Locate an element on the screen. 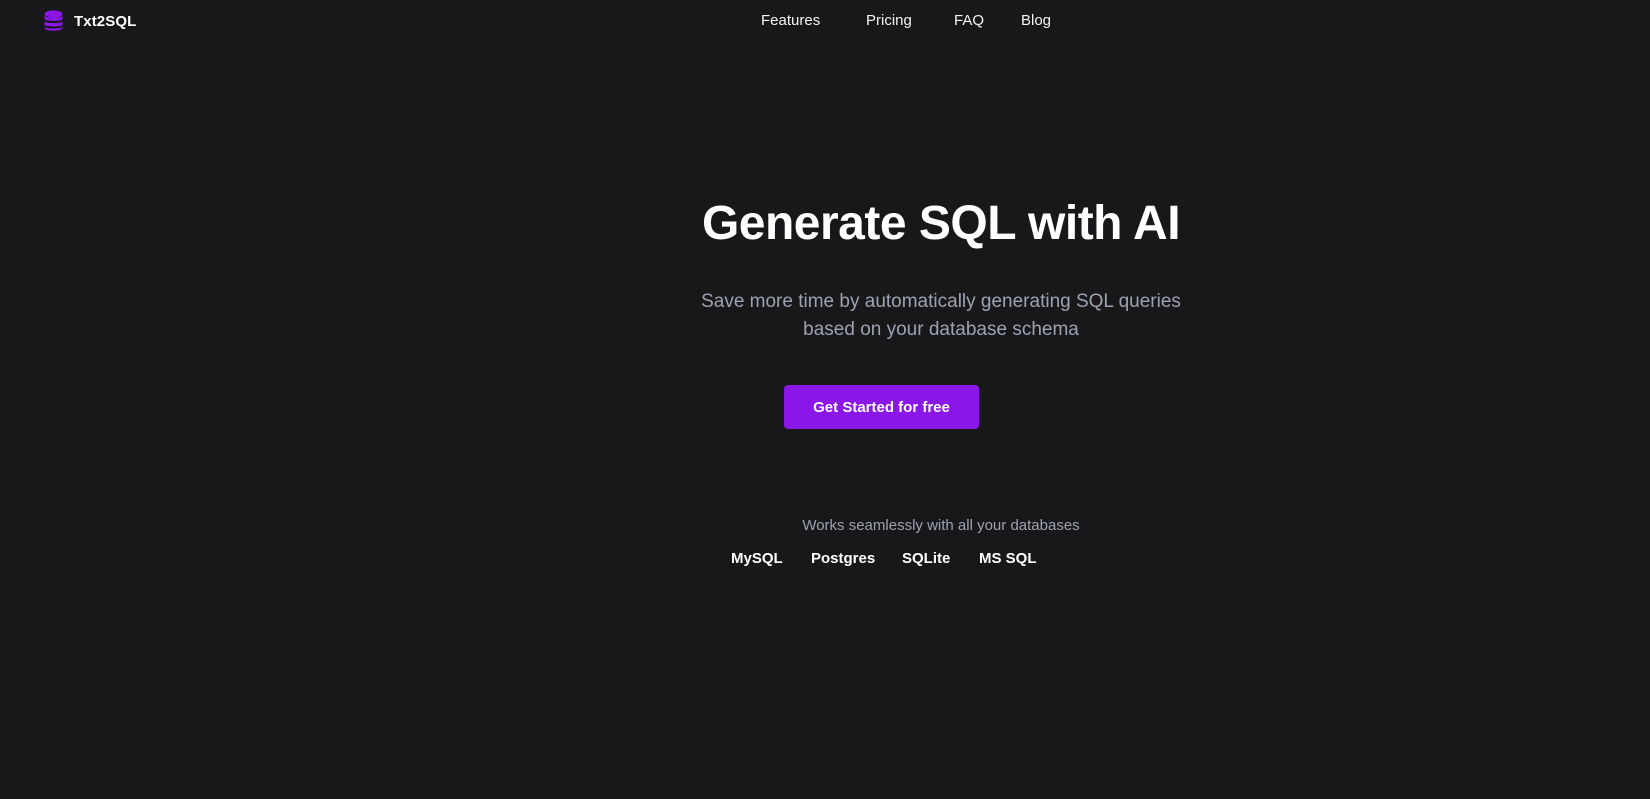  database-item-sqlite: SQLite is located at coordinates (926, 558).